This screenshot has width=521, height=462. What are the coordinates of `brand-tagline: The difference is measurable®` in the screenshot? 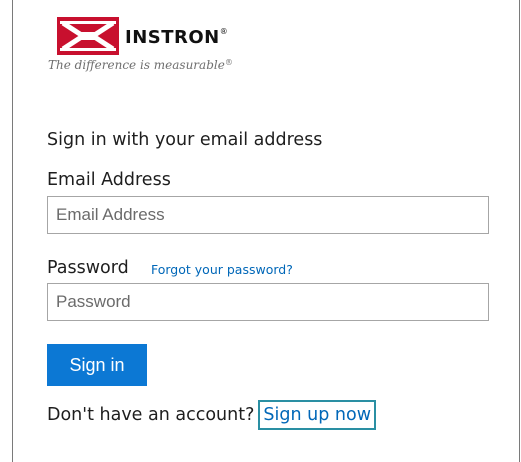 It's located at (140, 65).